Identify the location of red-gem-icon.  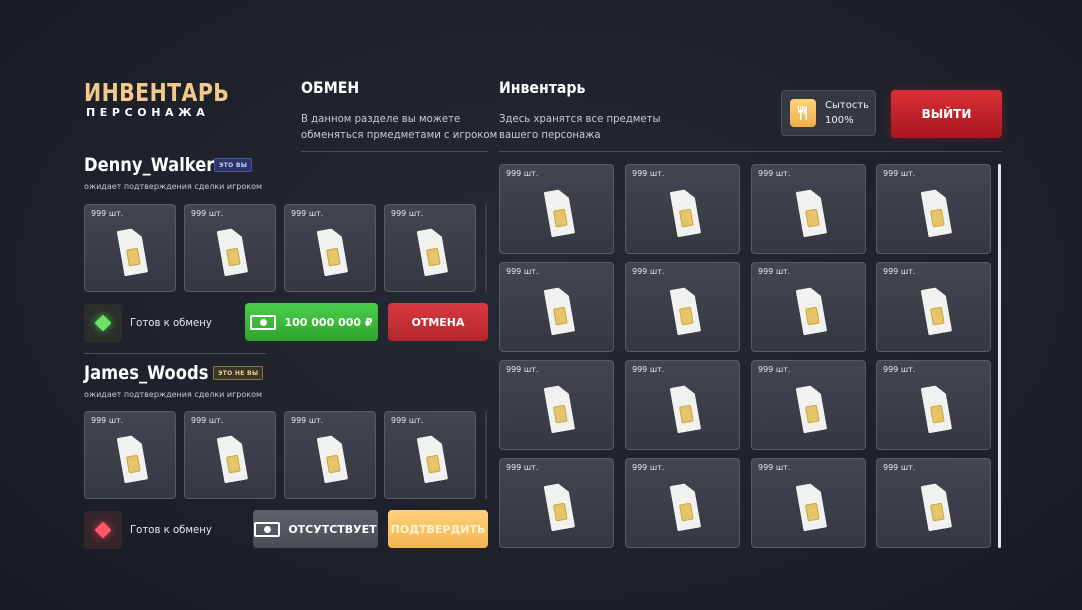
(103, 530).